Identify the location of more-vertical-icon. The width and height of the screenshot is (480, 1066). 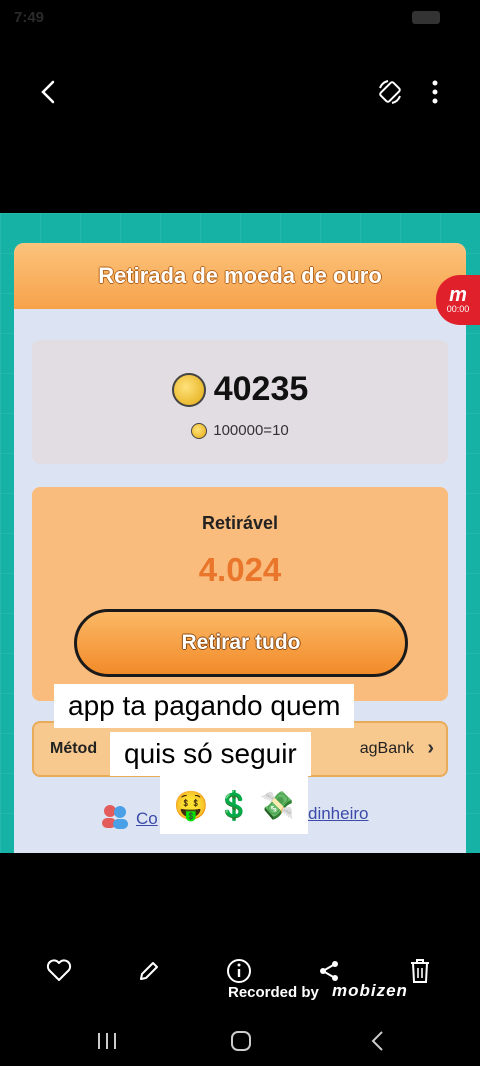
(435, 92).